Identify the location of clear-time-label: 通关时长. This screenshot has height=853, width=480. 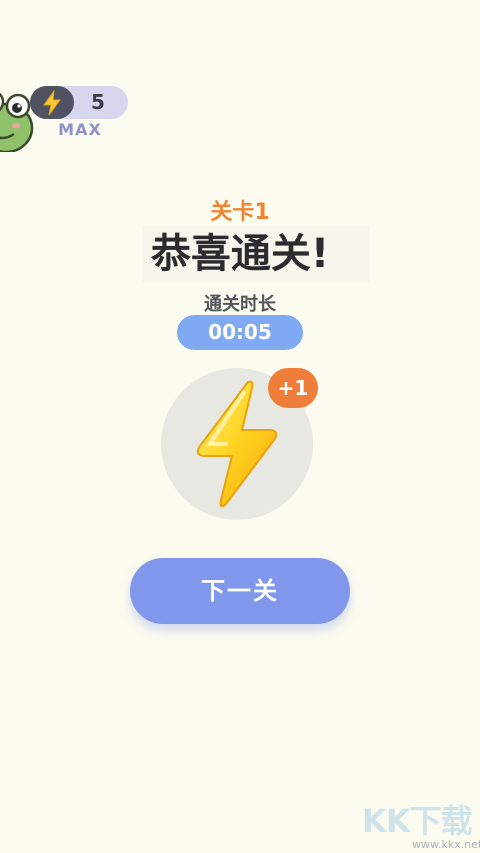
(240, 304).